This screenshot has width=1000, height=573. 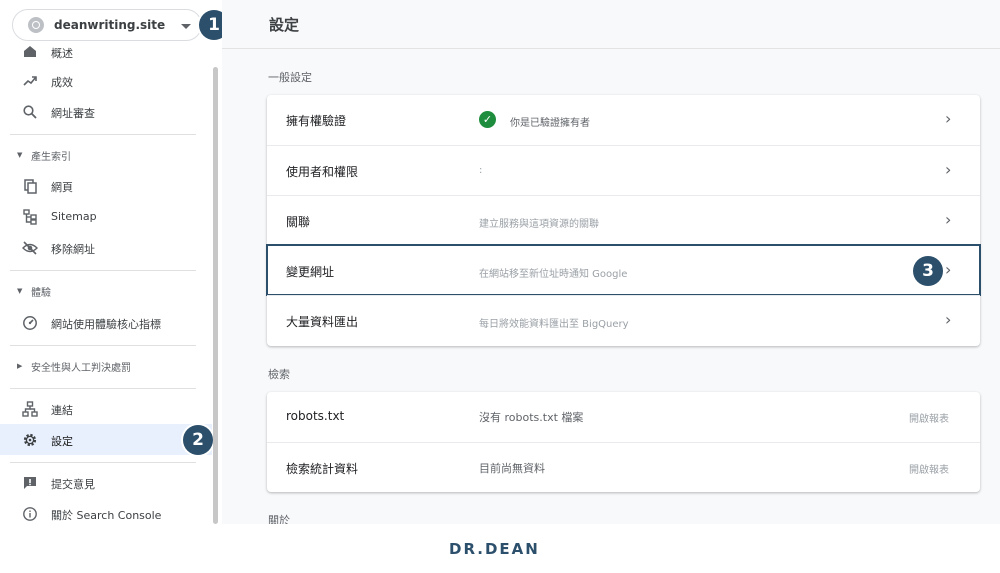 What do you see at coordinates (30, 186) in the screenshot?
I see `pages-icon` at bounding box center [30, 186].